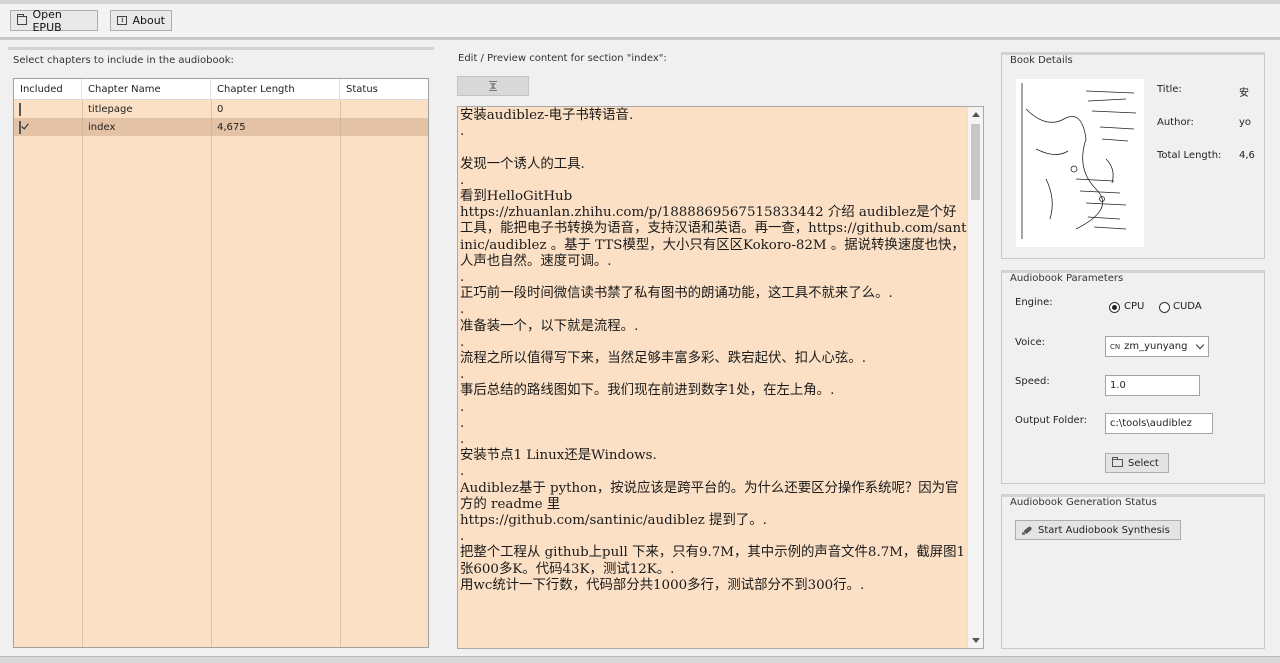  Describe the element at coordinates (1104, 530) in the screenshot. I see `start-synthesis-label: Start Audiobook Synthesis` at that location.